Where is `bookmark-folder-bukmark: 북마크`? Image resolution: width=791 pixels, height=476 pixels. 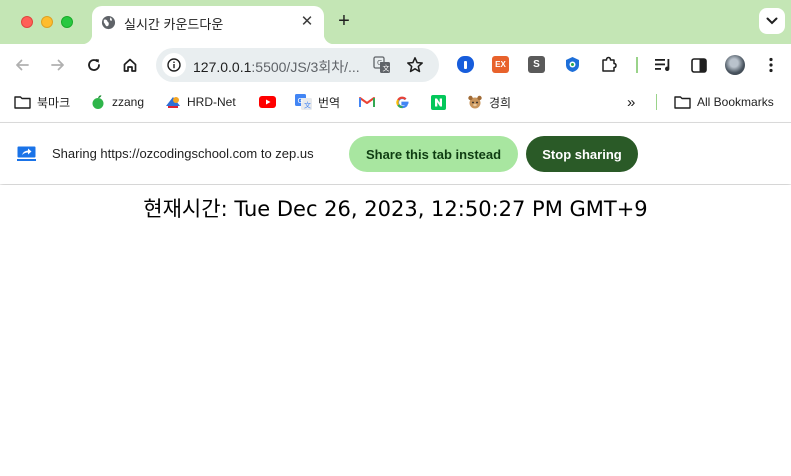 bookmark-folder-bukmark: 북마크 is located at coordinates (42, 102).